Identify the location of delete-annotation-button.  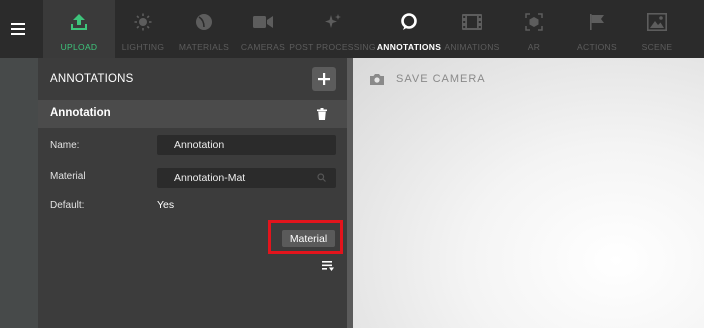
(322, 116).